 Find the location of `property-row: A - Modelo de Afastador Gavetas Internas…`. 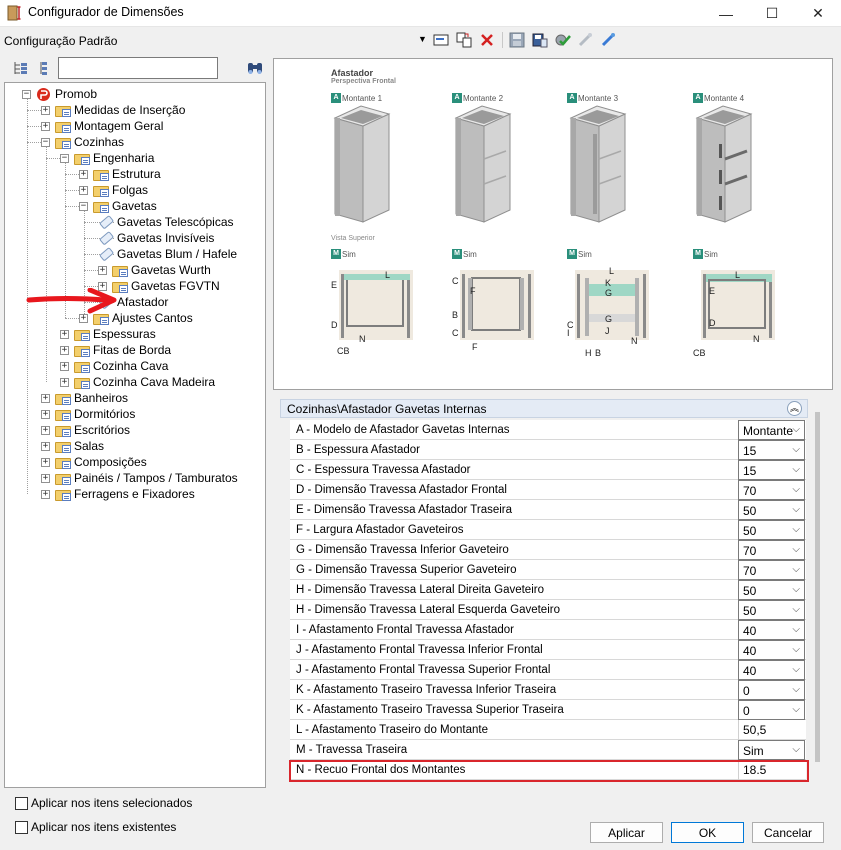

property-row: A - Modelo de Afastador Gavetas Internas… is located at coordinates (548, 430).